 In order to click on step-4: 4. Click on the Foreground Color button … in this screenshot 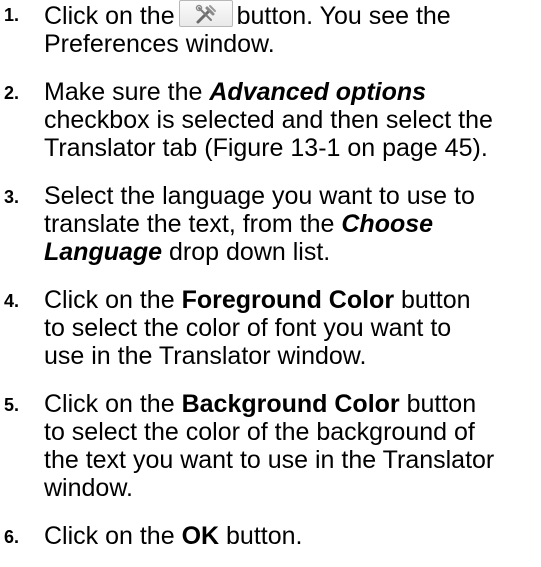, I will do `click(248, 328)`.